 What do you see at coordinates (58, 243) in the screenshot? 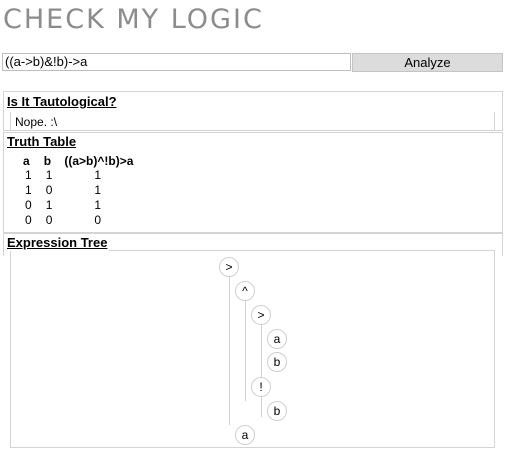
I see `expression-tree-heading: Expression Tree` at bounding box center [58, 243].